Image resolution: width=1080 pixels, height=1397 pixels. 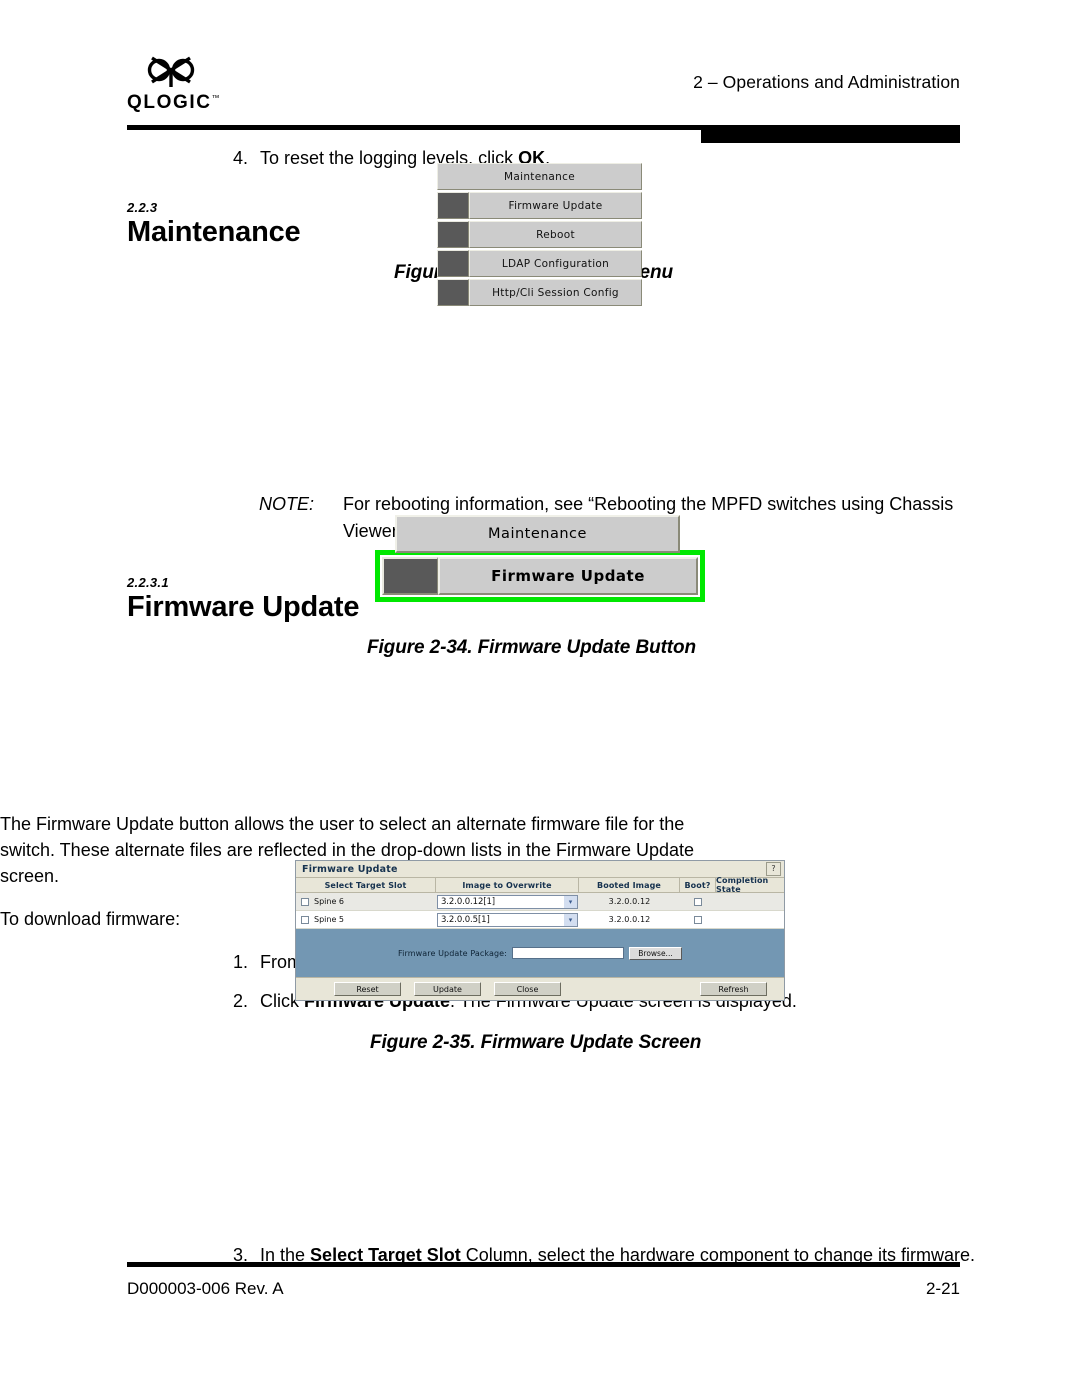 I want to click on cell-select-target-slot: Spine 5, so click(x=366, y=919).